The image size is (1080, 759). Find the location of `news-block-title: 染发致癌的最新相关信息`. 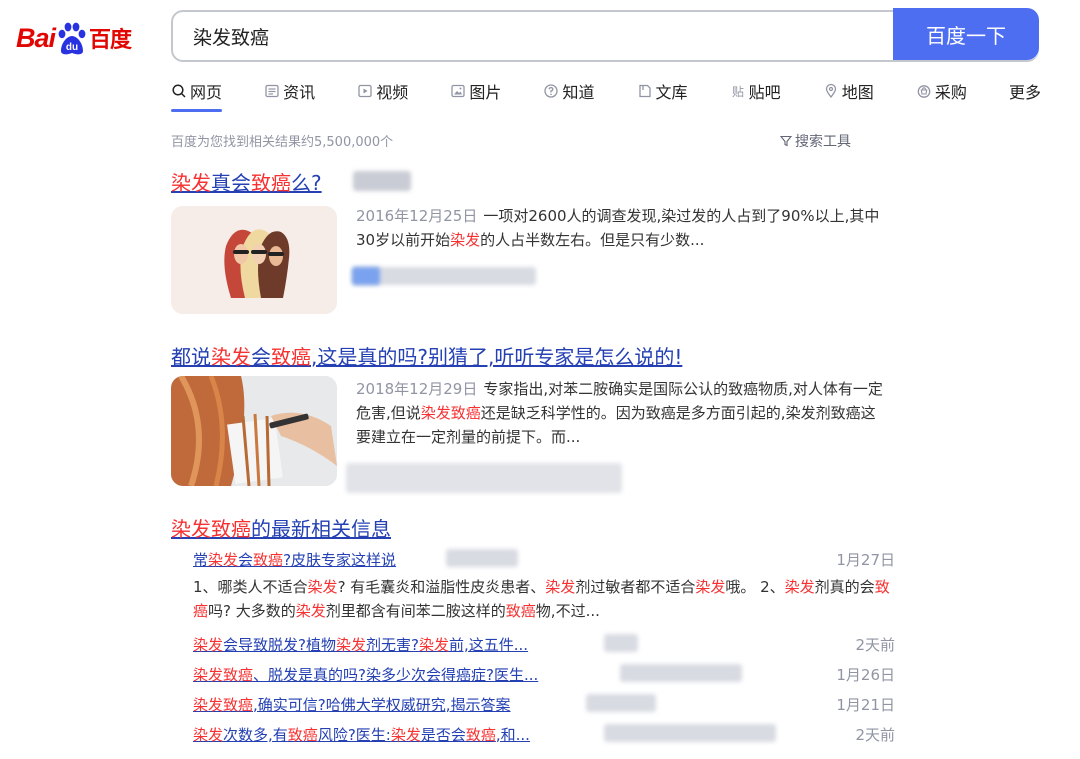

news-block-title: 染发致癌的最新相关信息 is located at coordinates (281, 527).